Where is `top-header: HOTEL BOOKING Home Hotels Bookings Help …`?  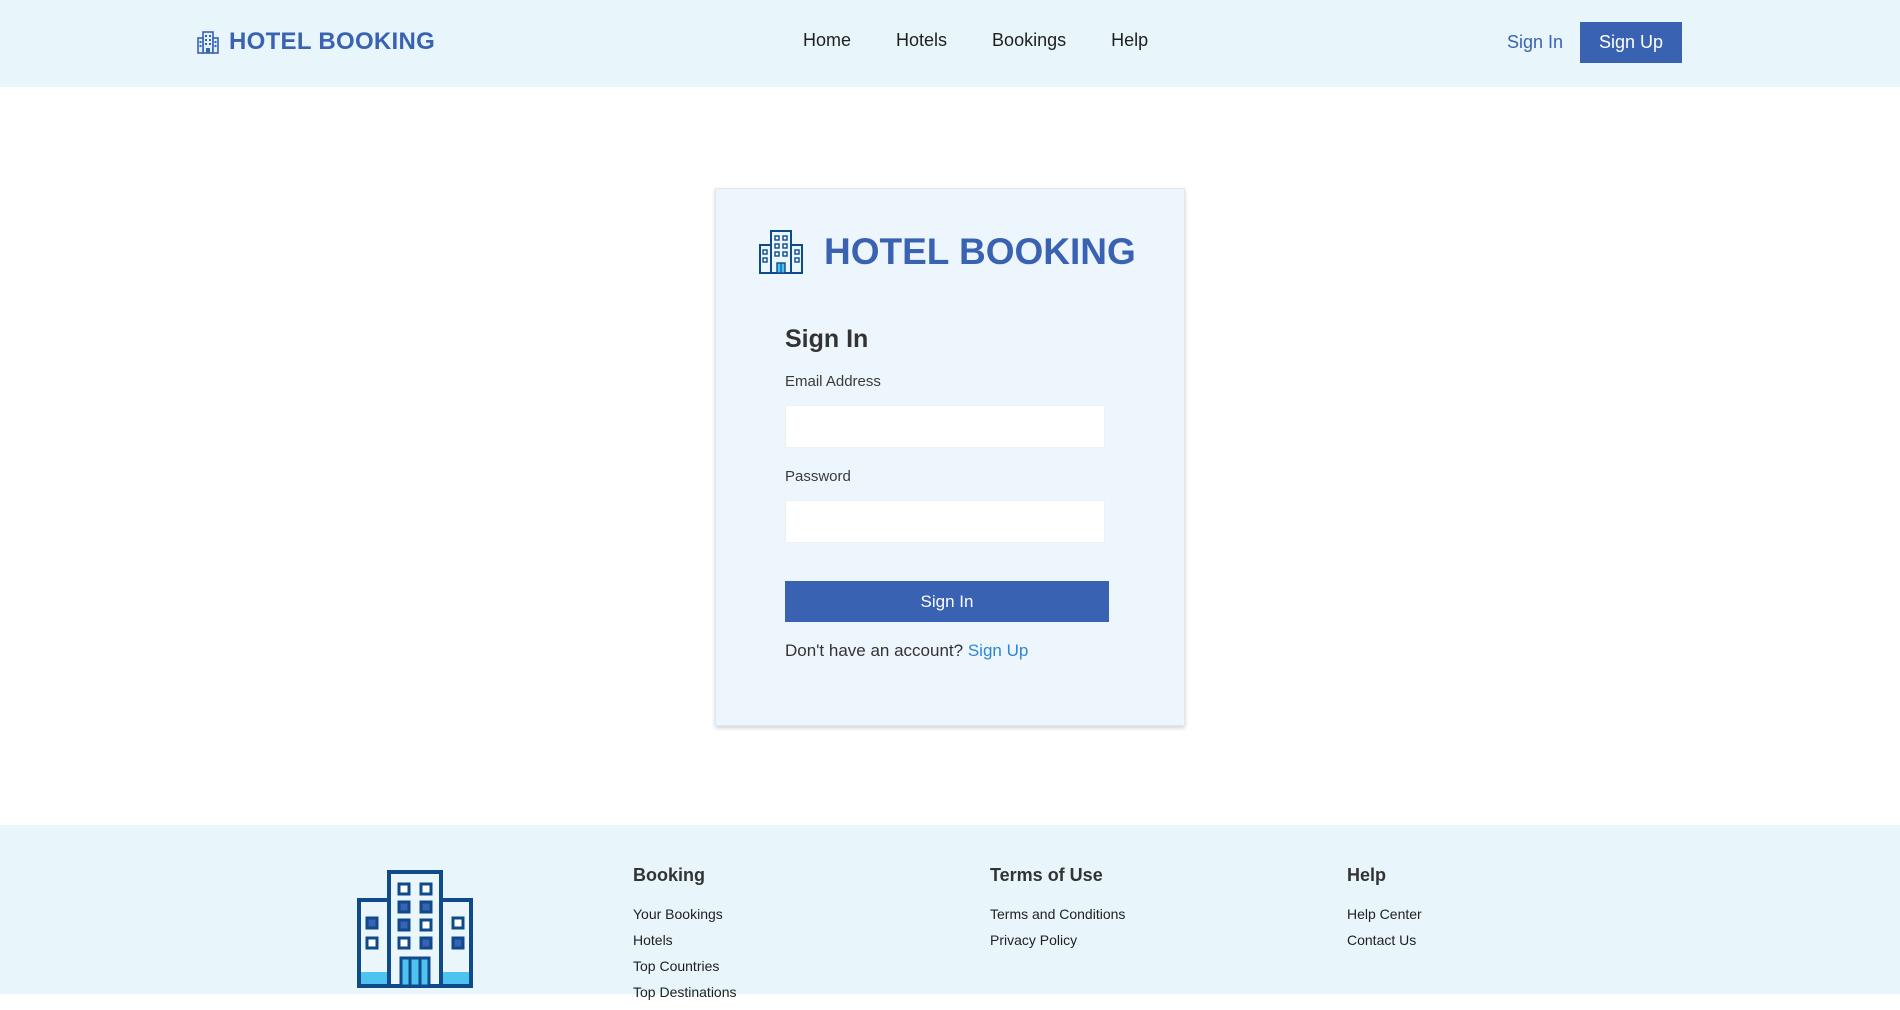
top-header: HOTEL BOOKING Home Hotels Bookings Help … is located at coordinates (950, 43).